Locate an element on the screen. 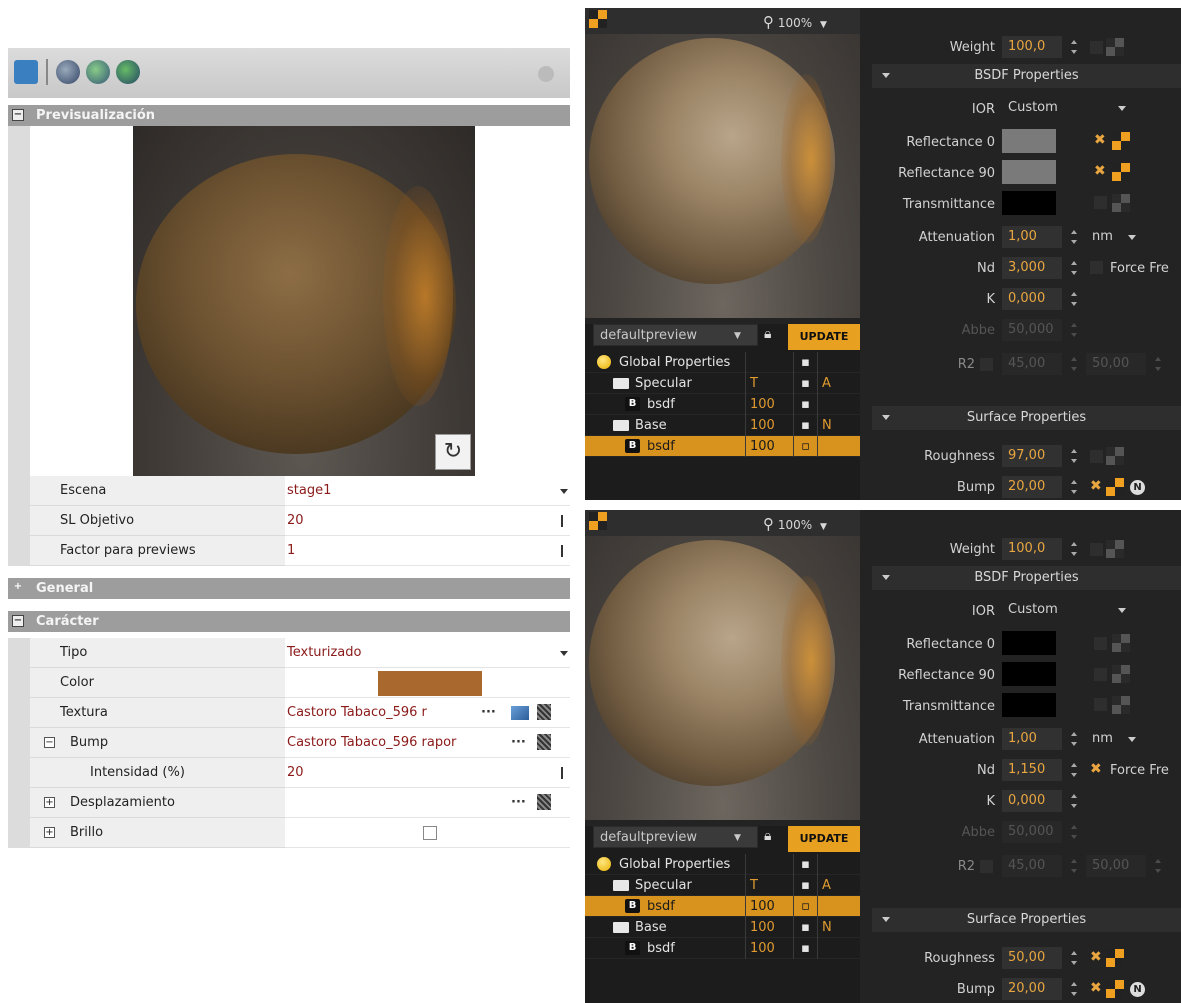 Image resolution: width=1181 pixels, height=1003 pixels. update-button: UPDATE is located at coordinates (824, 839).